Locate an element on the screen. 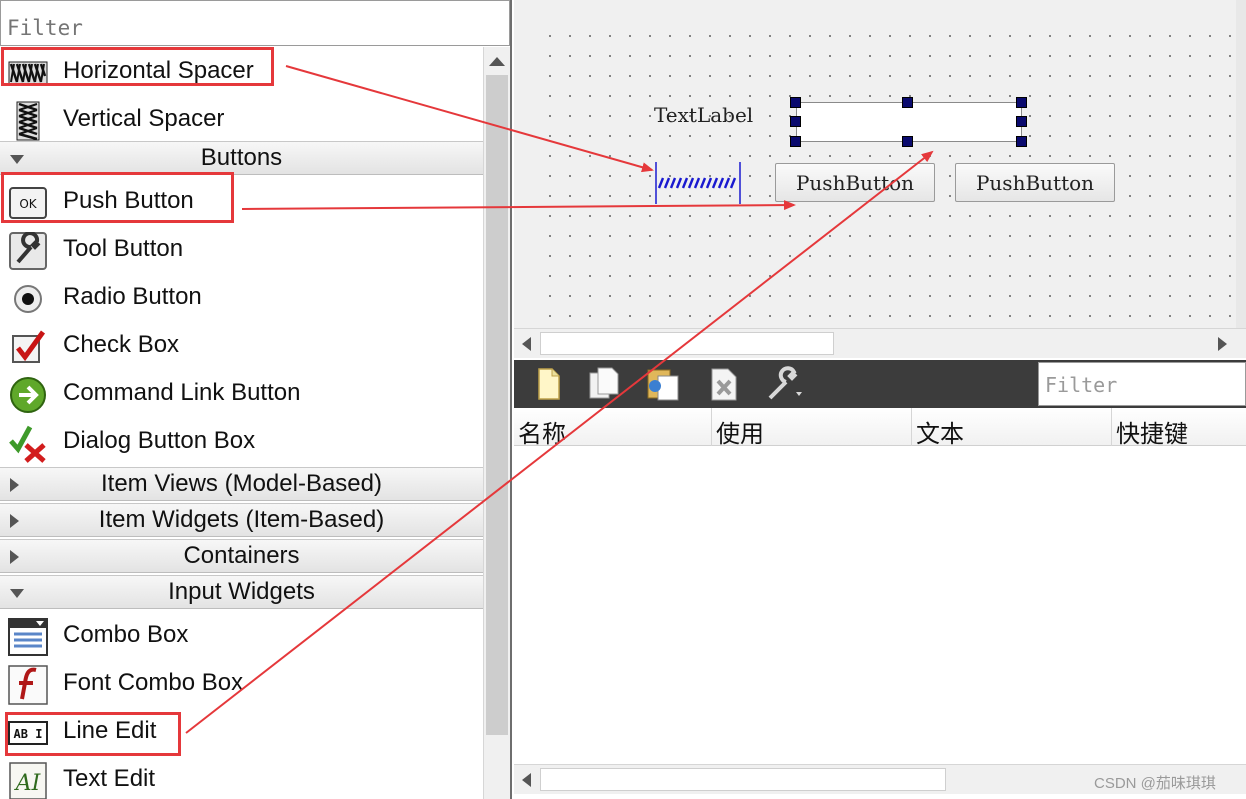 The image size is (1246, 799). widget-item-radio-button: Radio Button is located at coordinates (241, 297).